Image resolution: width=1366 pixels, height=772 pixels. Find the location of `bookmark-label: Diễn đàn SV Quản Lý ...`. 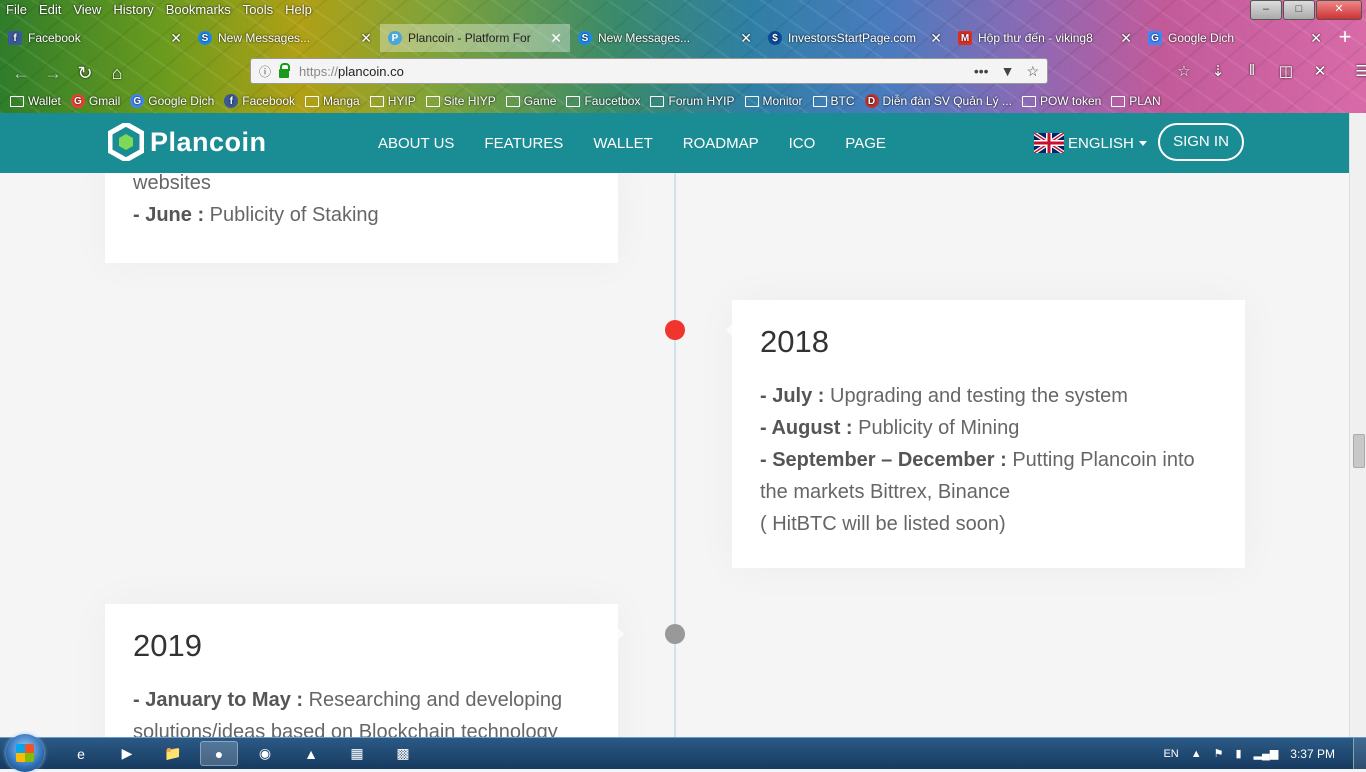

bookmark-label: Diễn đàn SV Quản Lý ... is located at coordinates (947, 101).